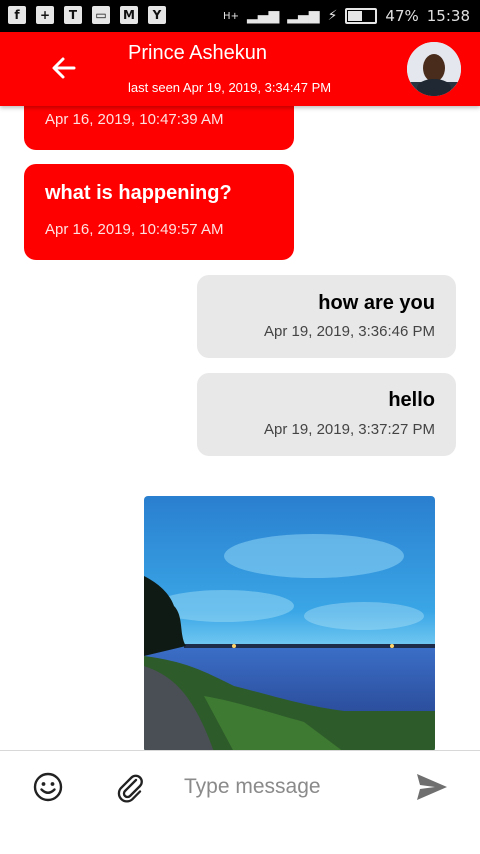 The width and height of the screenshot is (480, 854). I want to click on contact-name: Prince Ashekun, so click(197, 53).